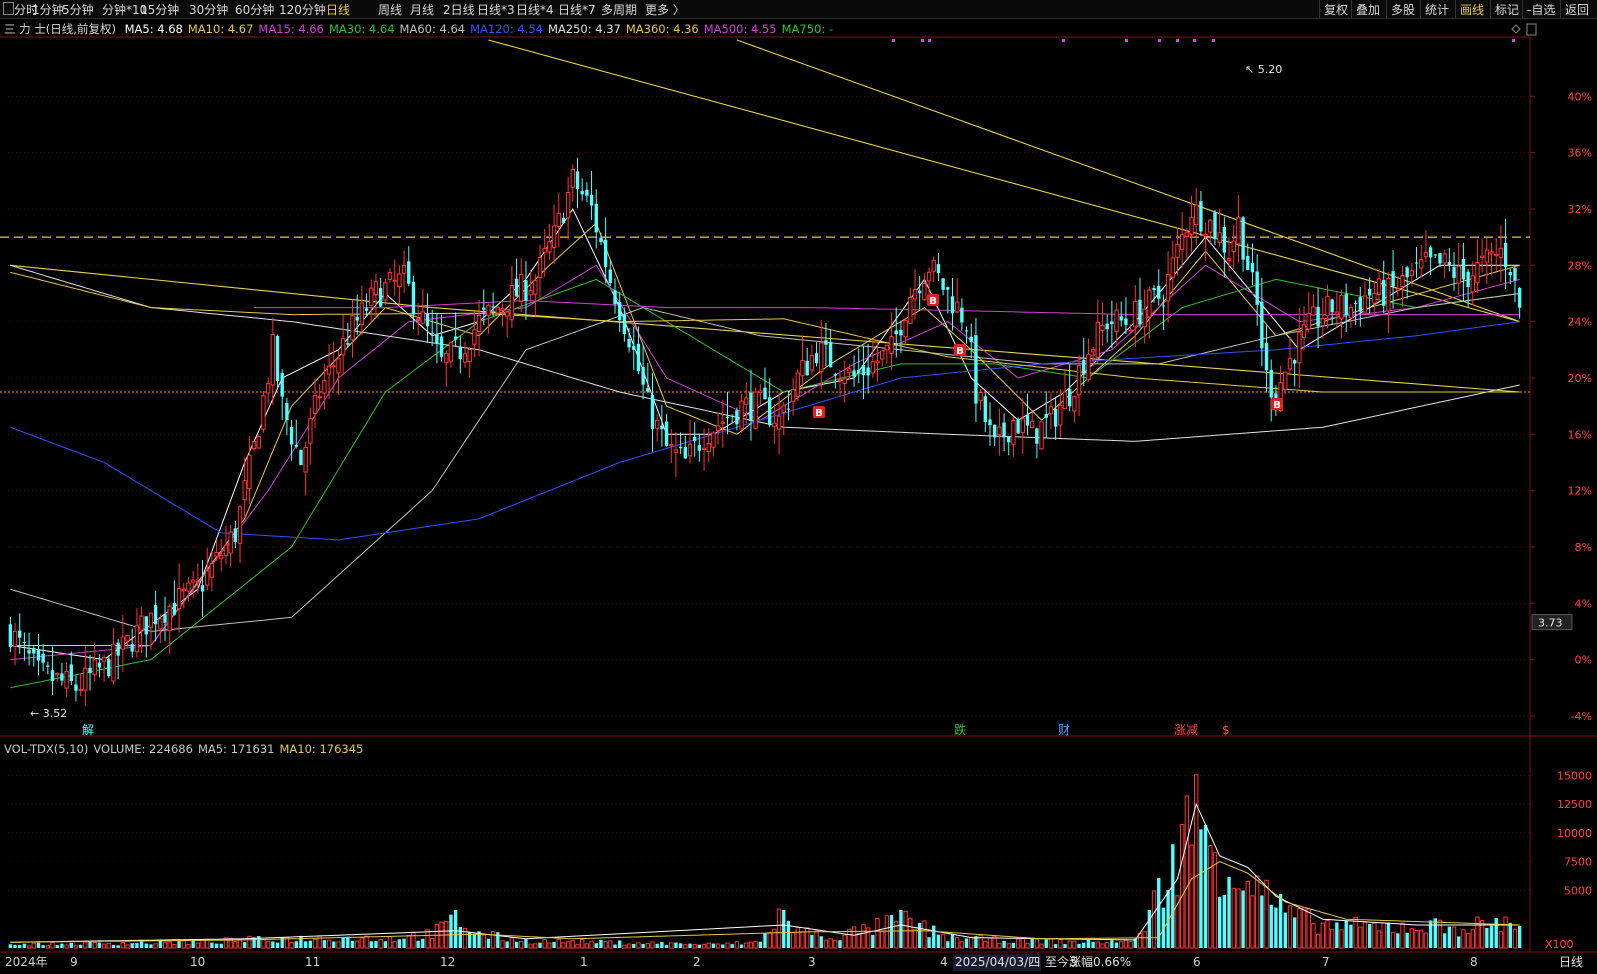  I want to click on toolbar-button-4: 画线, so click(1472, 9).